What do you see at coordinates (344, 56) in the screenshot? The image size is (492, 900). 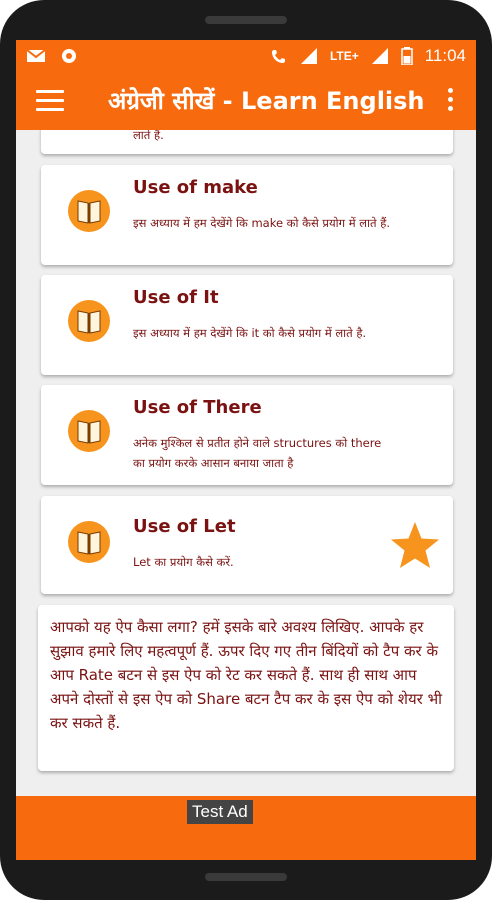 I see `network-type: LTE+` at bounding box center [344, 56].